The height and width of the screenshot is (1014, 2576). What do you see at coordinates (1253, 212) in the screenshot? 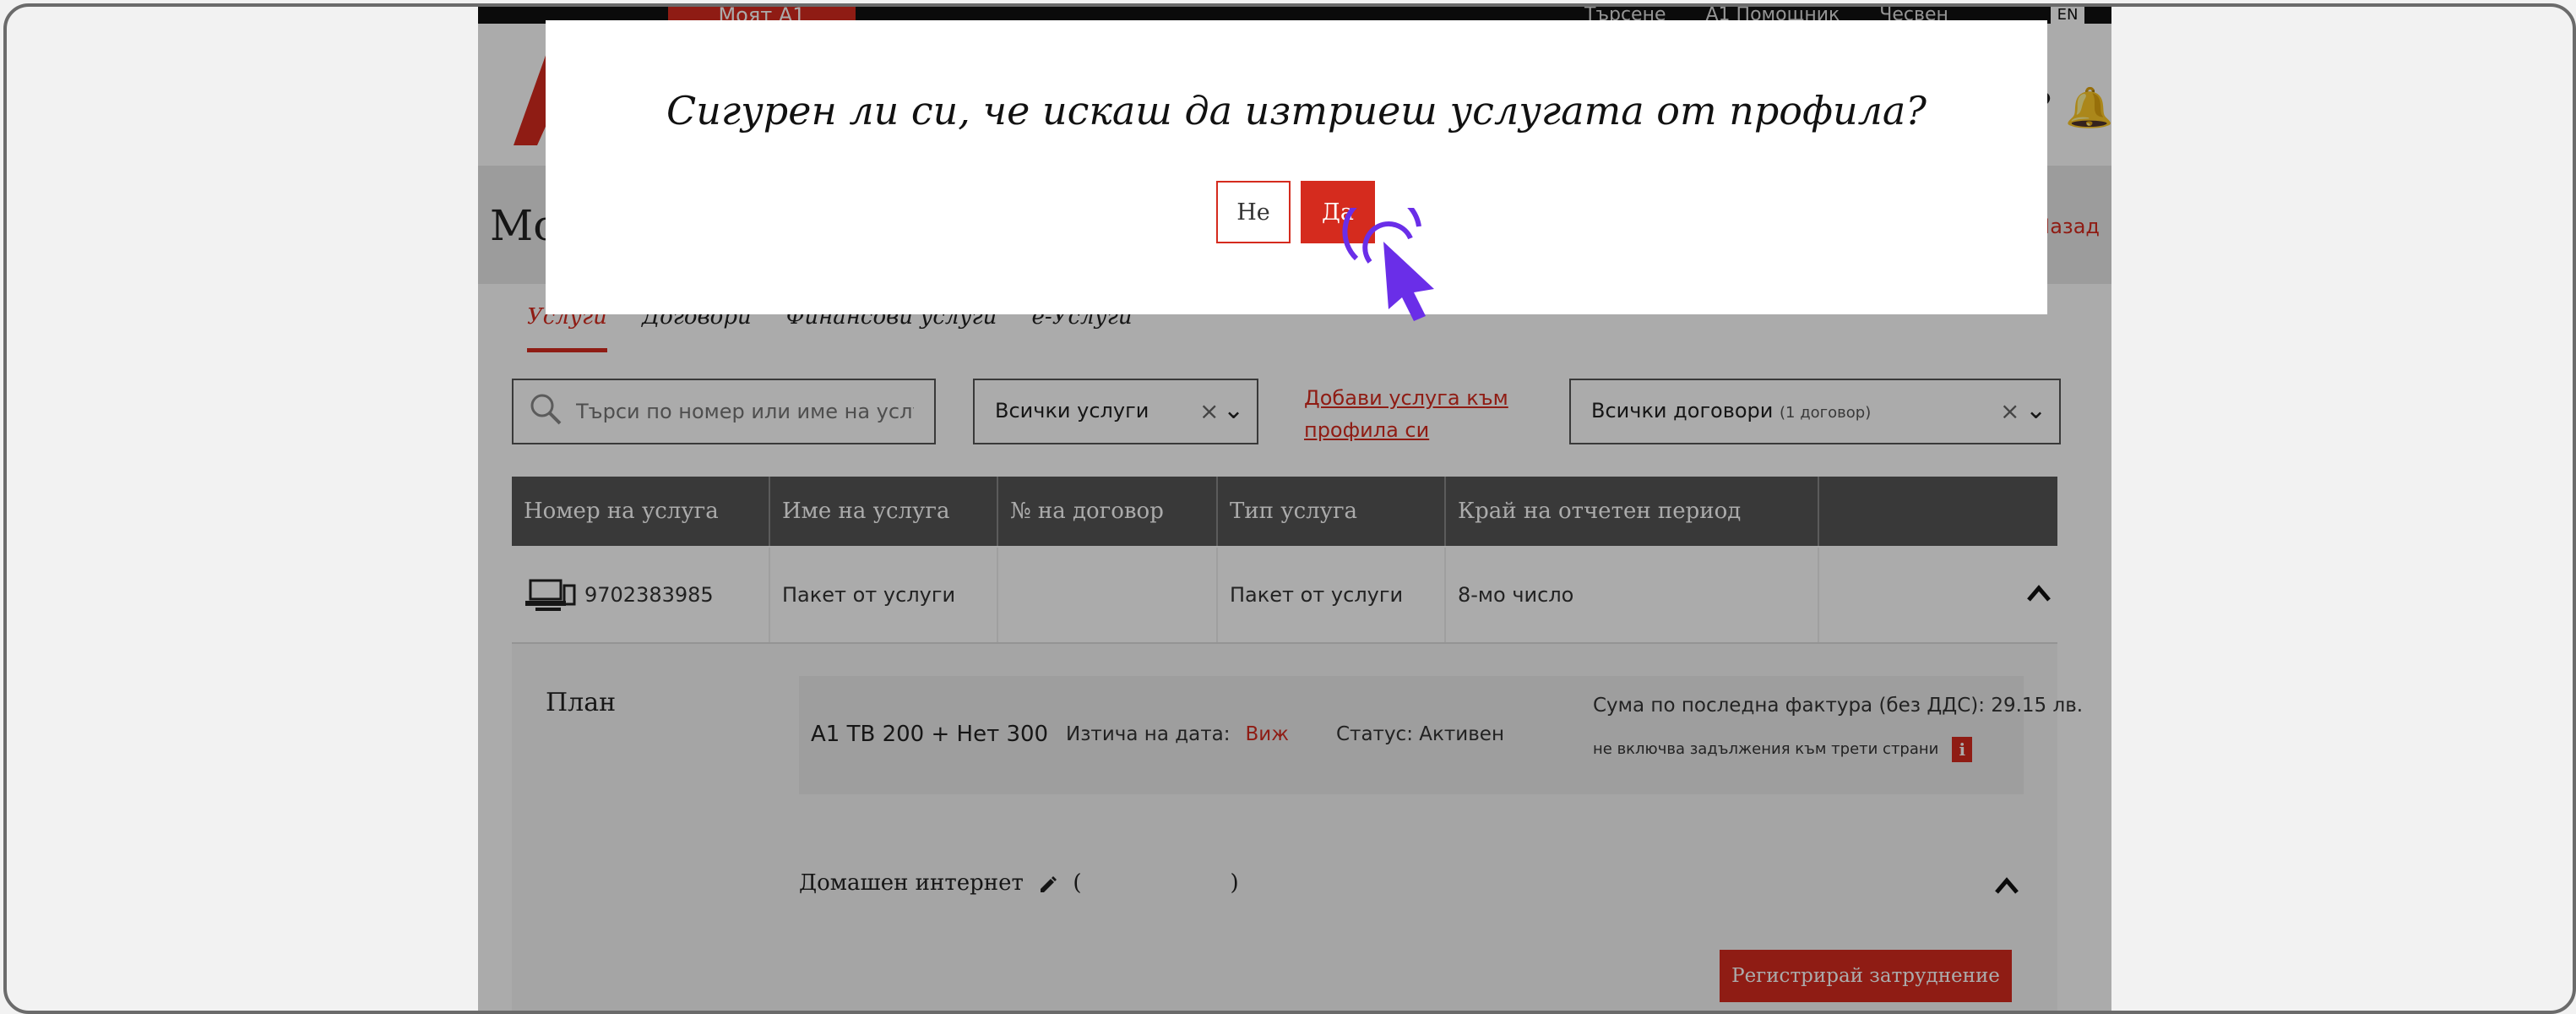
I see `no-button: Не` at bounding box center [1253, 212].